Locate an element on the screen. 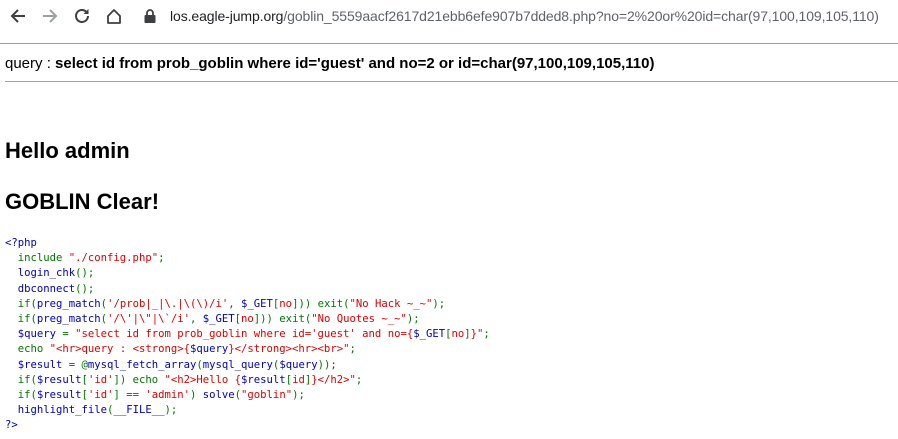 The height and width of the screenshot is (439, 898). query-label: query : is located at coordinates (30, 63).